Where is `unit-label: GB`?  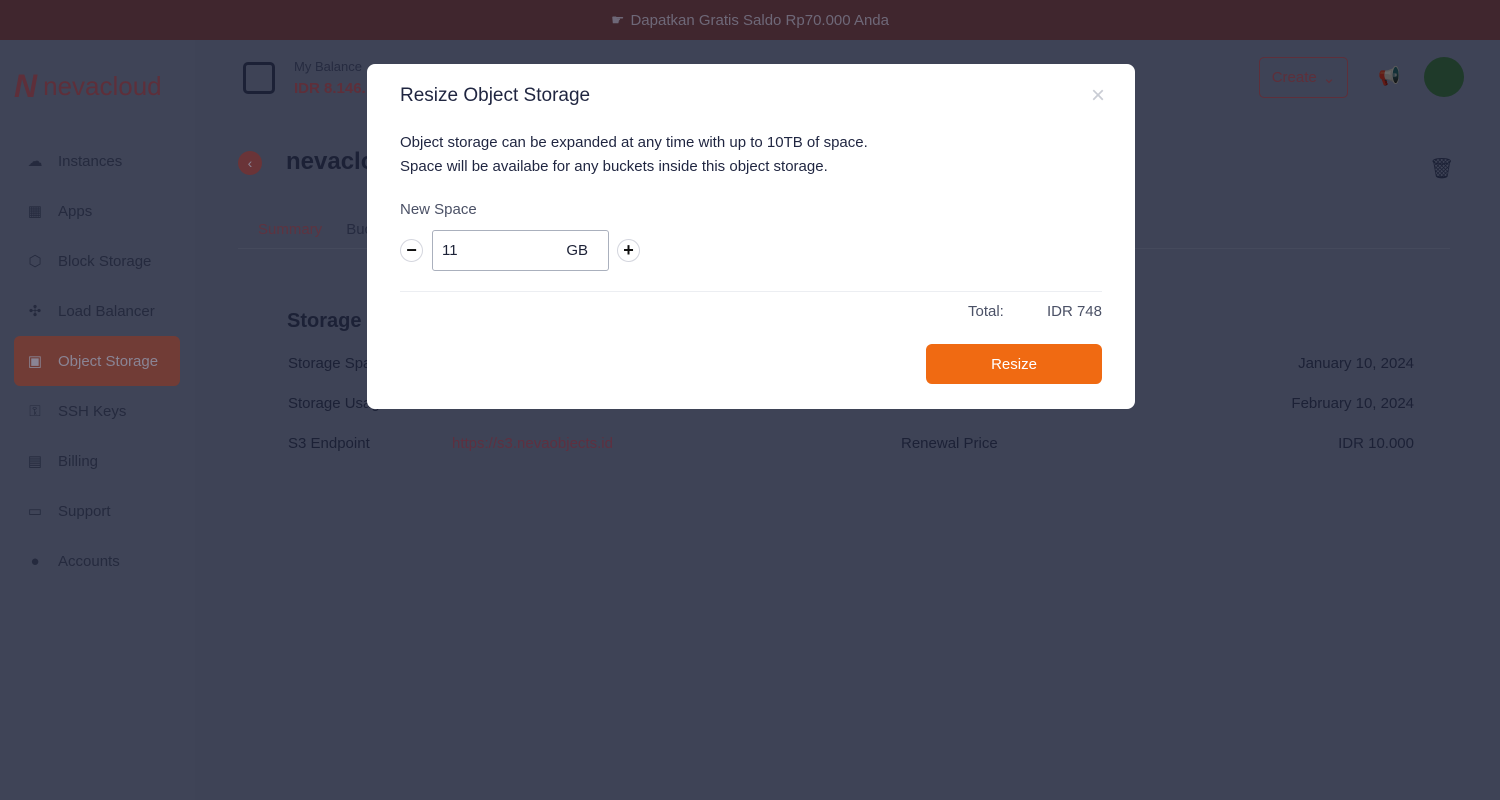
unit-label: GB is located at coordinates (577, 250).